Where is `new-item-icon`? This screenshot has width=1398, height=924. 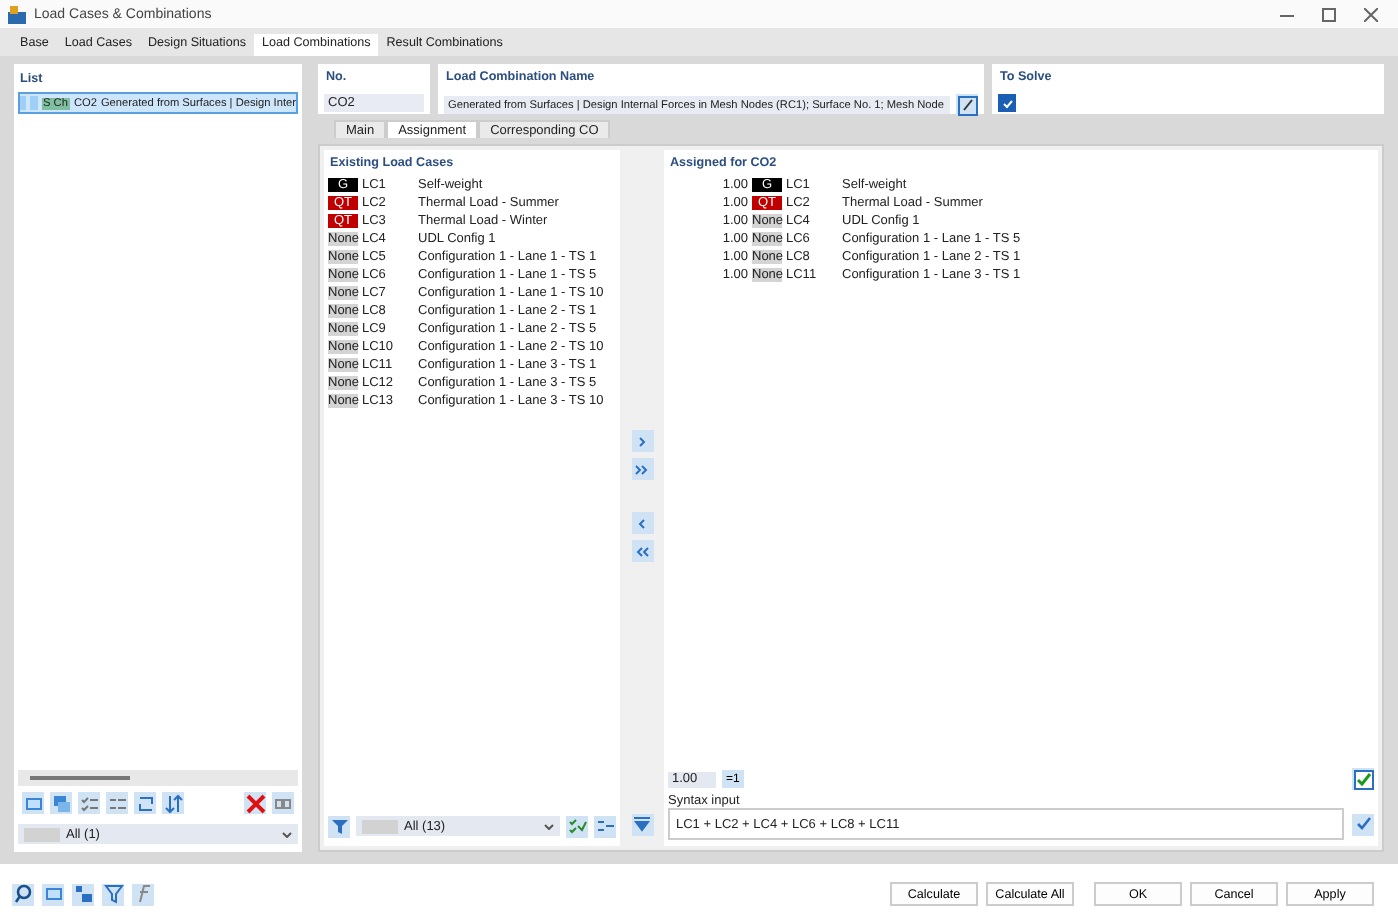 new-item-icon is located at coordinates (33, 803).